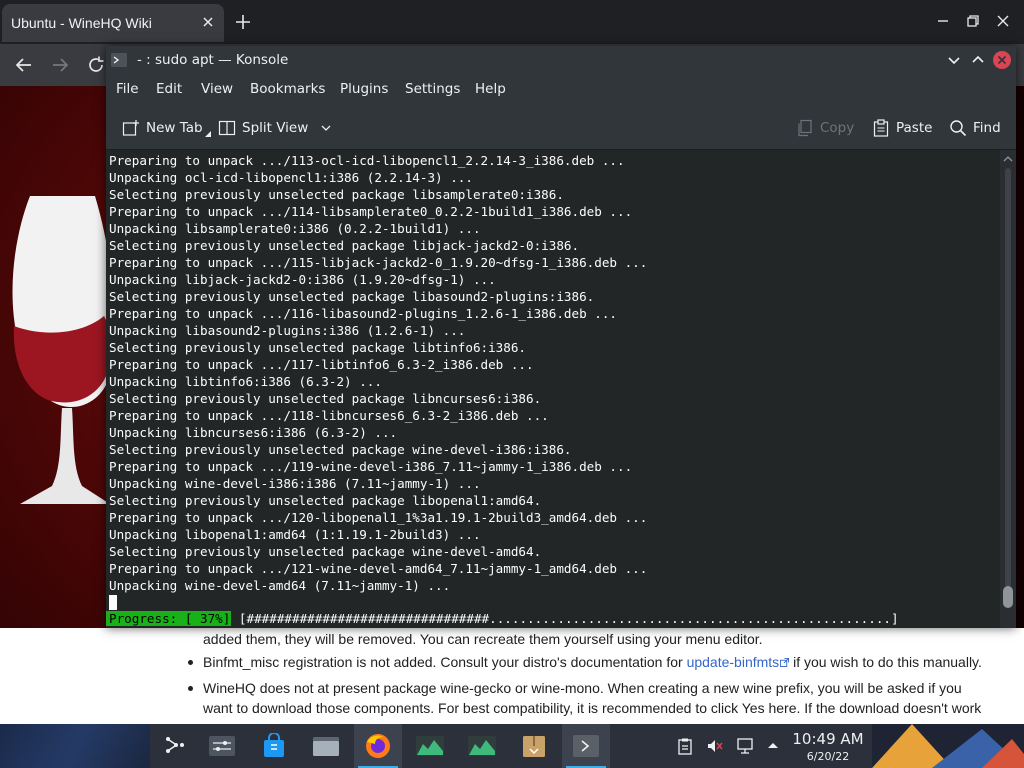 The height and width of the screenshot is (768, 1024). Describe the element at coordinates (60, 65) in the screenshot. I see `forward-arrow-icon` at that location.